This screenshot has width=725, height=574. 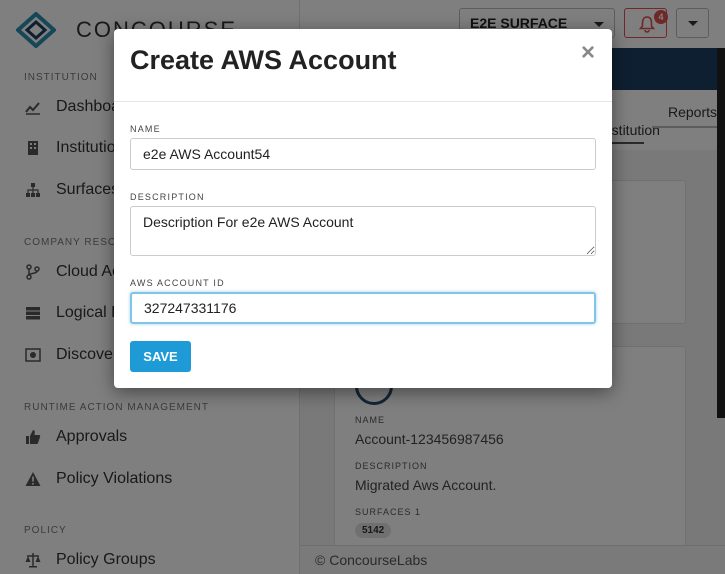 I want to click on description-textarea: Description For e2e AWS Account, so click(x=363, y=231).